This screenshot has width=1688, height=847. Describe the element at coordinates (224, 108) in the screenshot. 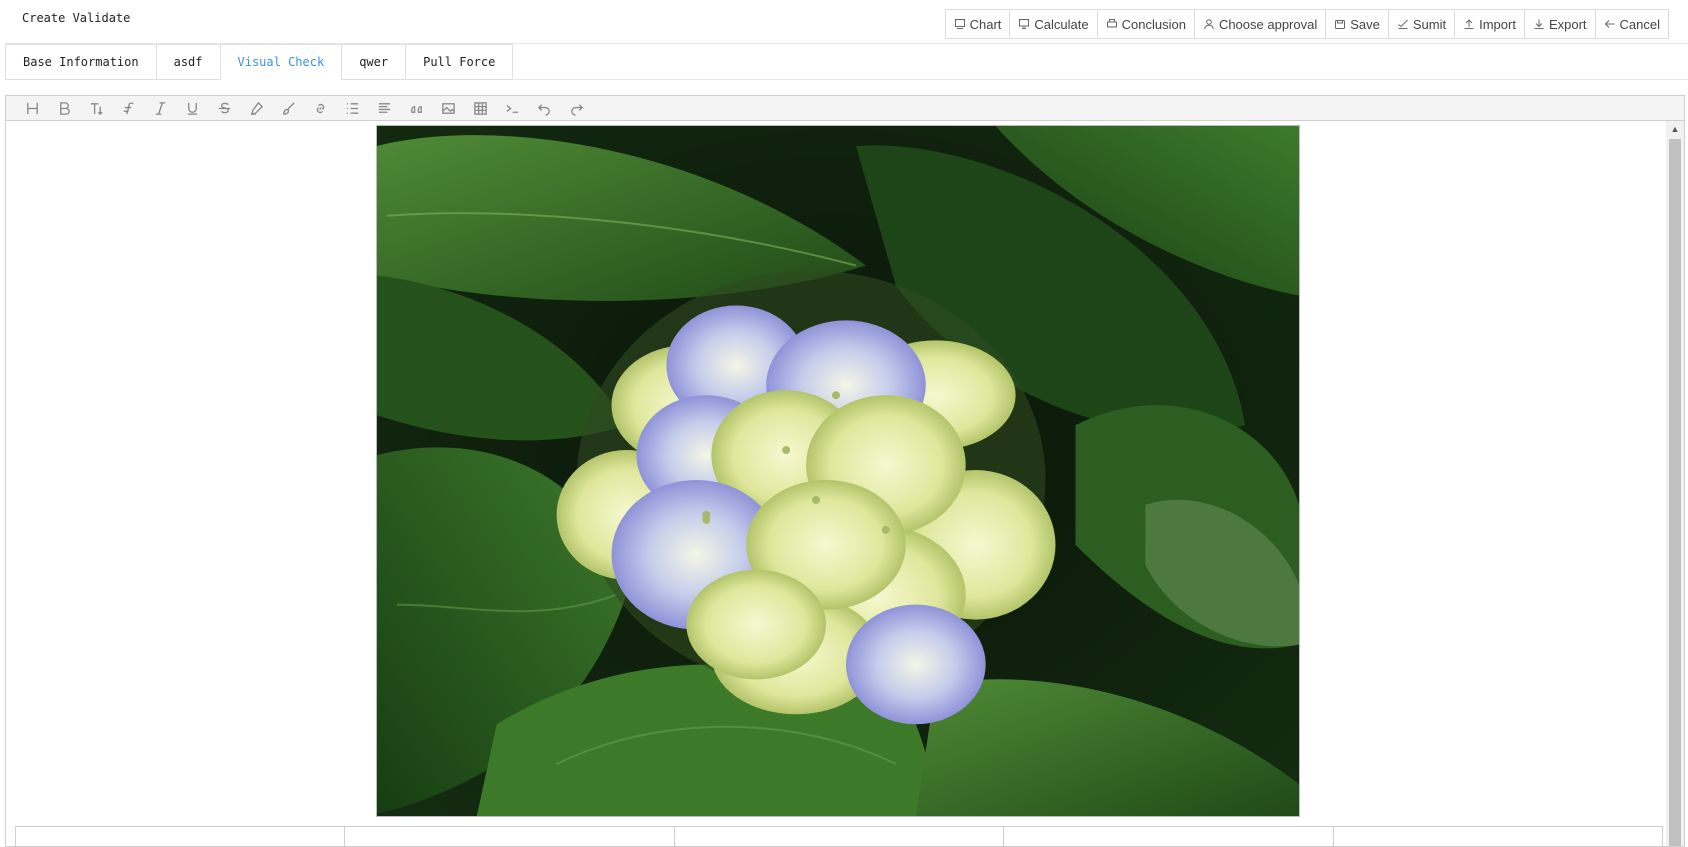

I see `strikethrough-icon` at that location.